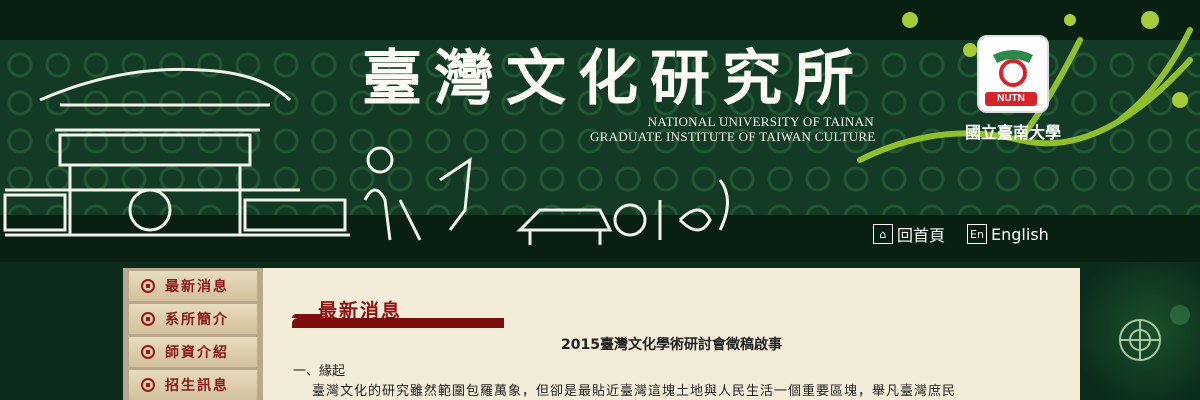 The image size is (1200, 400). I want to click on site-title: 臺灣文化研究所, so click(614, 79).